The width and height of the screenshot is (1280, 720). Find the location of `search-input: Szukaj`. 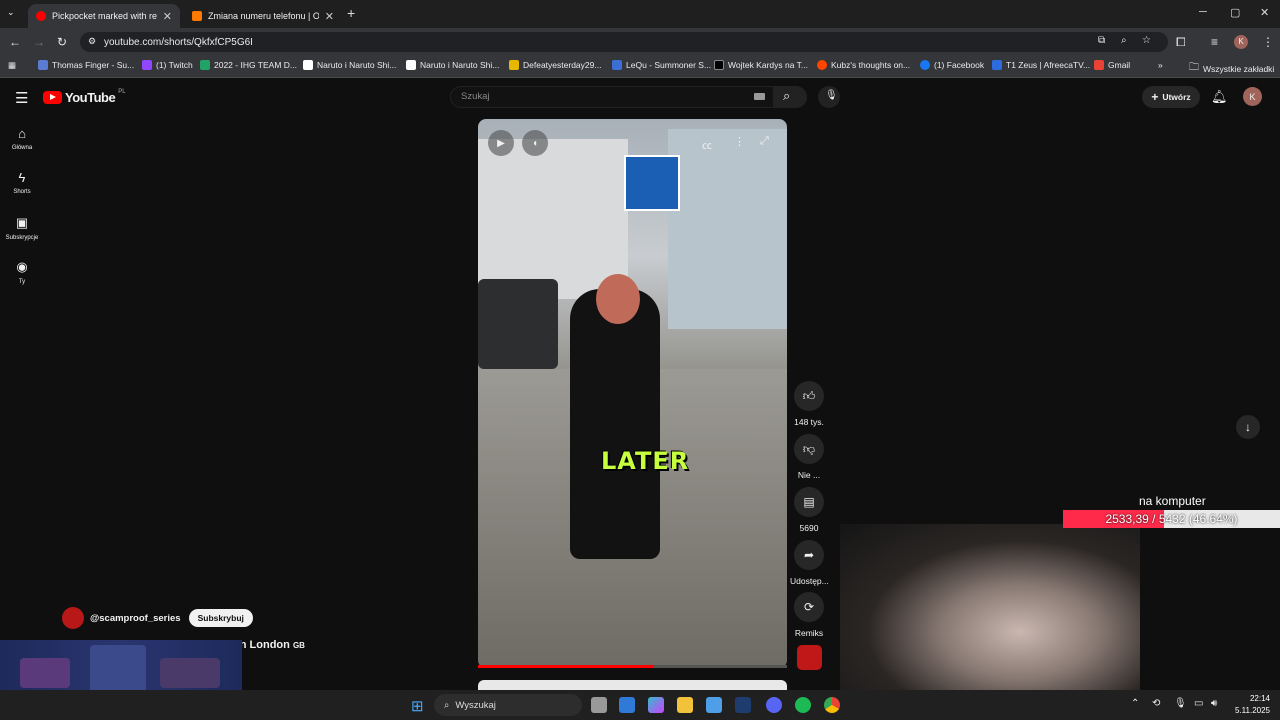

search-input: Szukaj is located at coordinates (613, 97).